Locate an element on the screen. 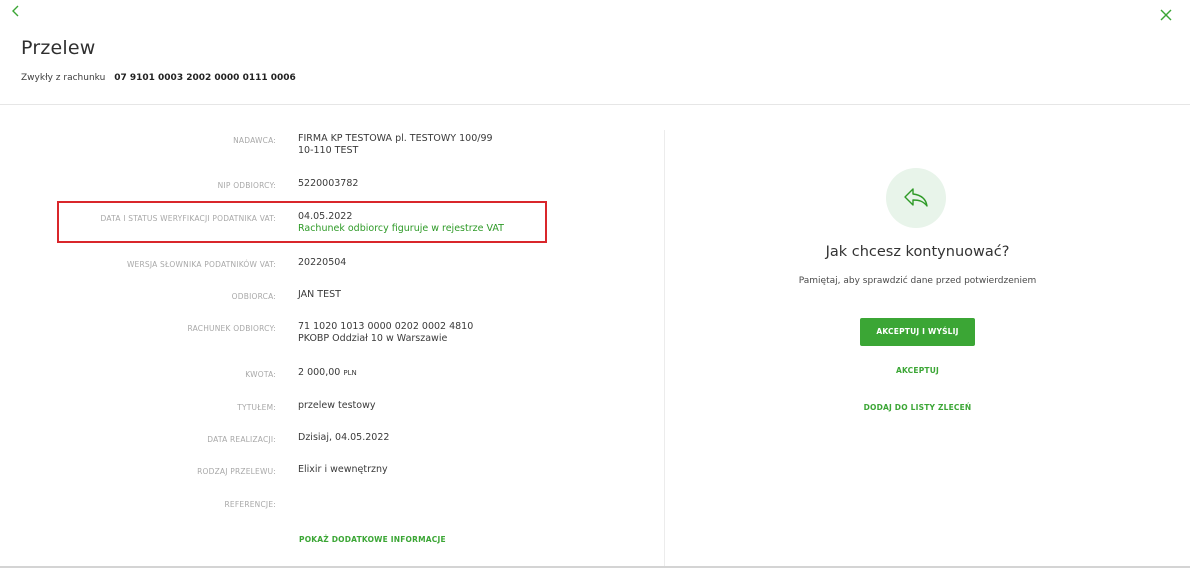 The image size is (1190, 568). accept-and-send-button: AKCEPTUJ I WYŚLIJ is located at coordinates (917, 332).